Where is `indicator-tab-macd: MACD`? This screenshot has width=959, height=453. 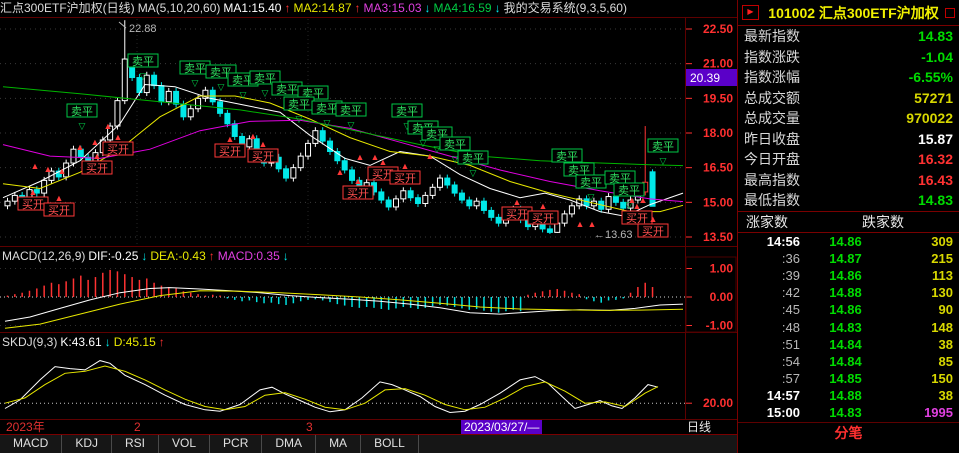
indicator-tab-macd: MACD is located at coordinates (31, 444).